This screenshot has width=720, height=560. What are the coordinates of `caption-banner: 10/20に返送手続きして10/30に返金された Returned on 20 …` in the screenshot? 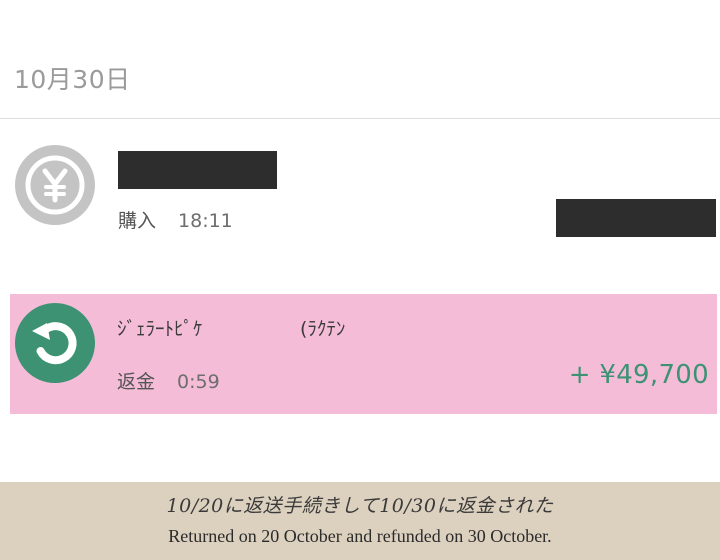 It's located at (360, 521).